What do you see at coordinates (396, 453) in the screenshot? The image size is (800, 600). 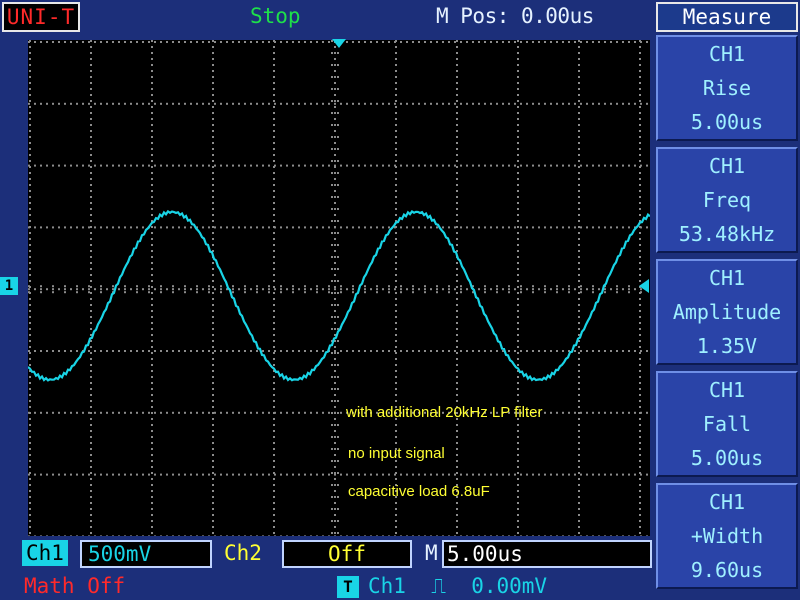 I see `annotation-input: no input signal` at bounding box center [396, 453].